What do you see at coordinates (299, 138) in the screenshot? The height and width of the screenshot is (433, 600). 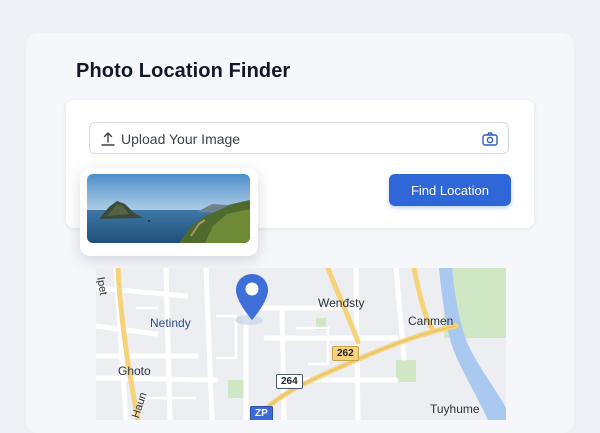 I see `upload-field: Upload Your Image` at bounding box center [299, 138].